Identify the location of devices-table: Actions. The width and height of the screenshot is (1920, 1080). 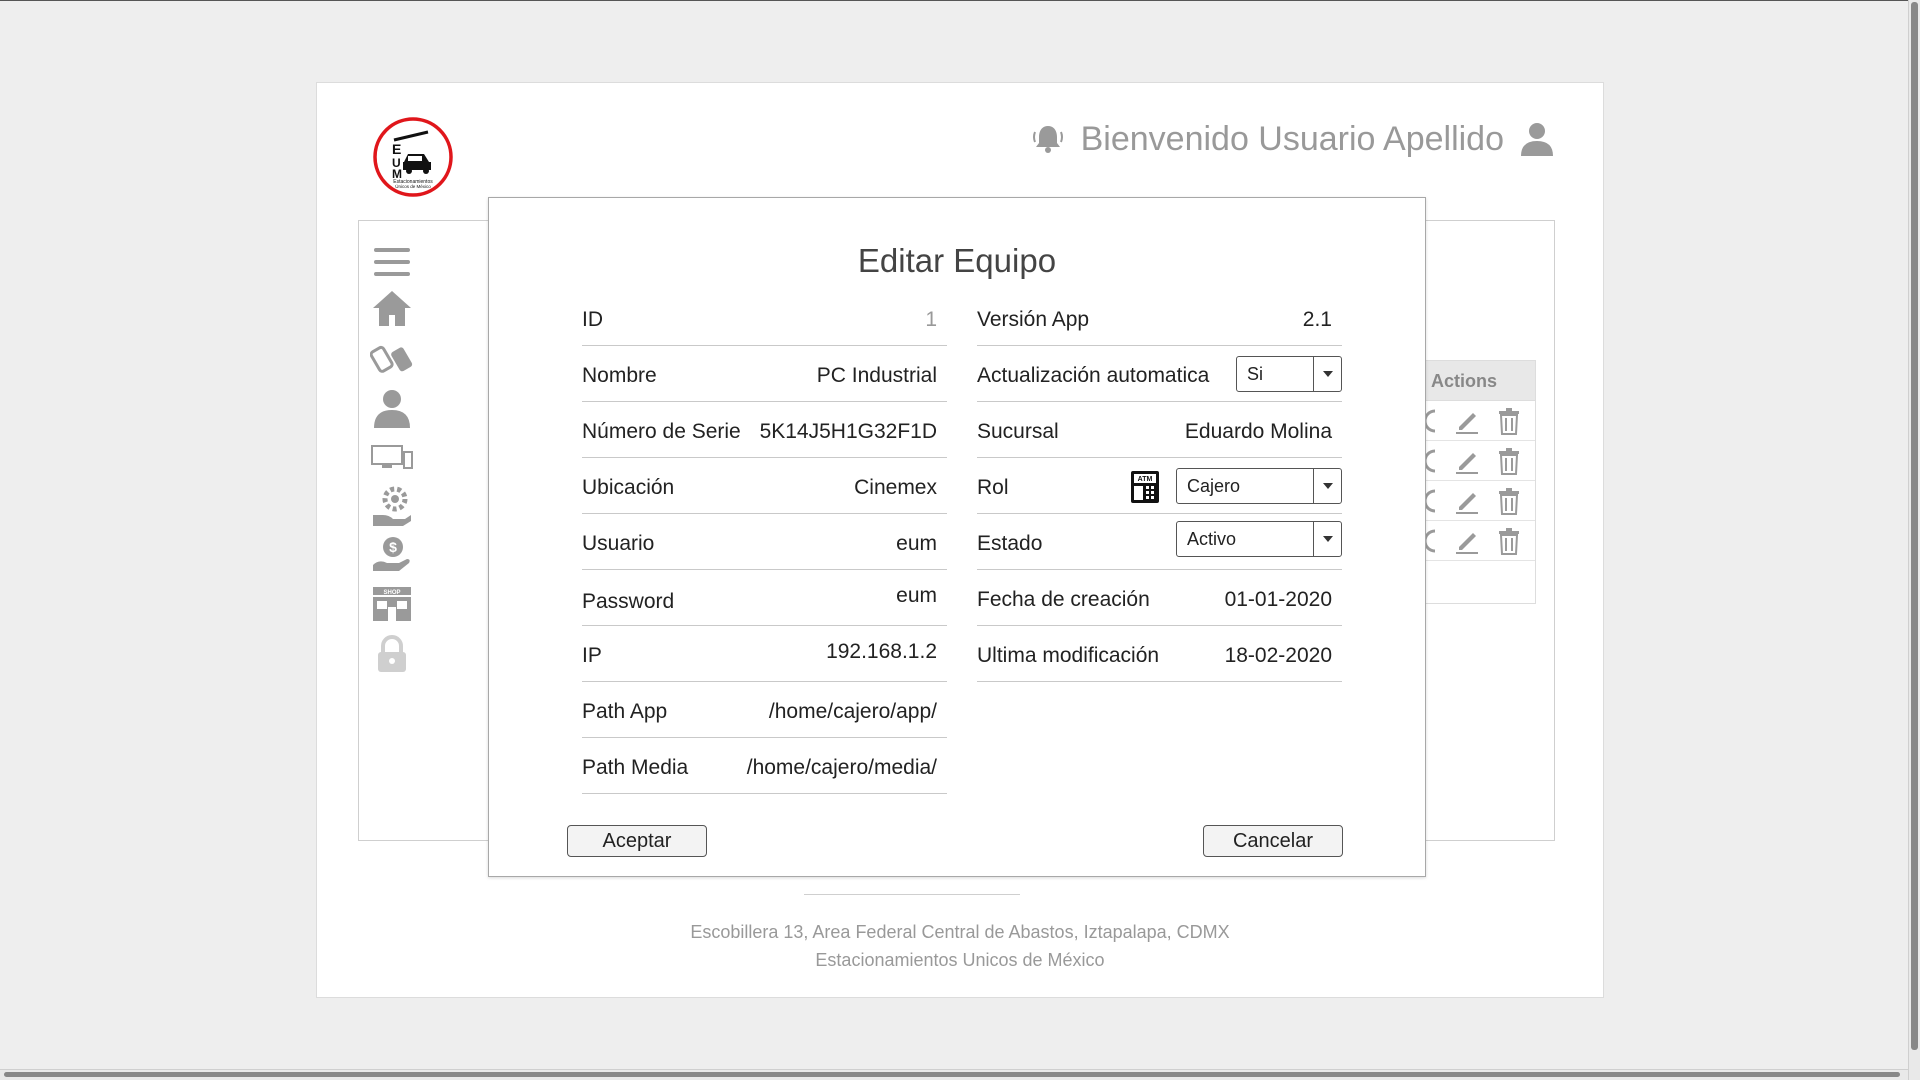
(1478, 482).